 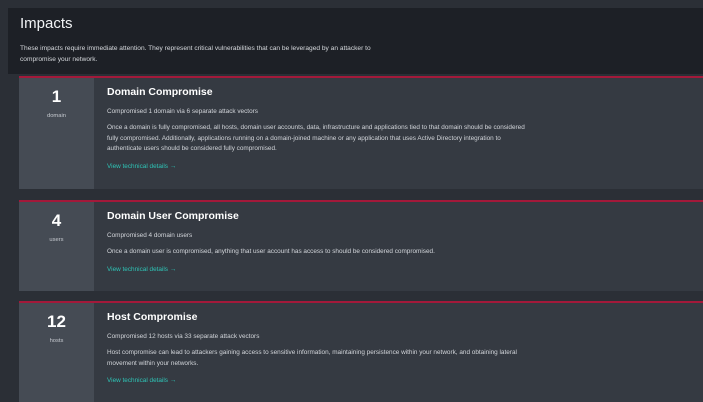 I want to click on impact-stat: 1 domain, so click(x=56, y=133).